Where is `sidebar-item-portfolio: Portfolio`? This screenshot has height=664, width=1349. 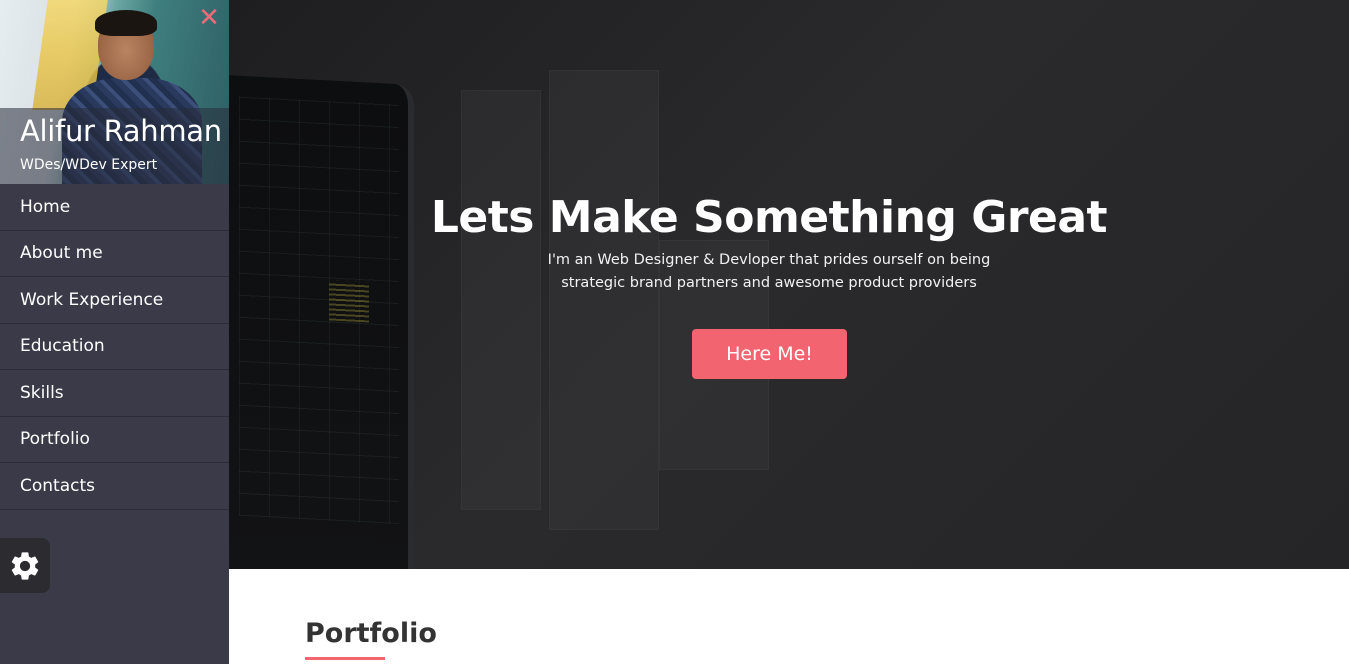
sidebar-item-portfolio: Portfolio is located at coordinates (114, 440).